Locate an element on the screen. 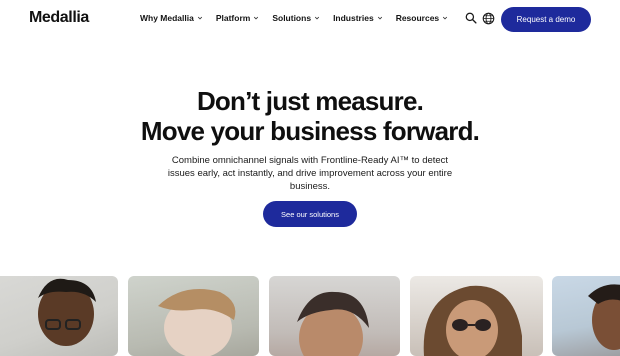 The image size is (620, 356). medallia-logo: Medallia is located at coordinates (59, 18).